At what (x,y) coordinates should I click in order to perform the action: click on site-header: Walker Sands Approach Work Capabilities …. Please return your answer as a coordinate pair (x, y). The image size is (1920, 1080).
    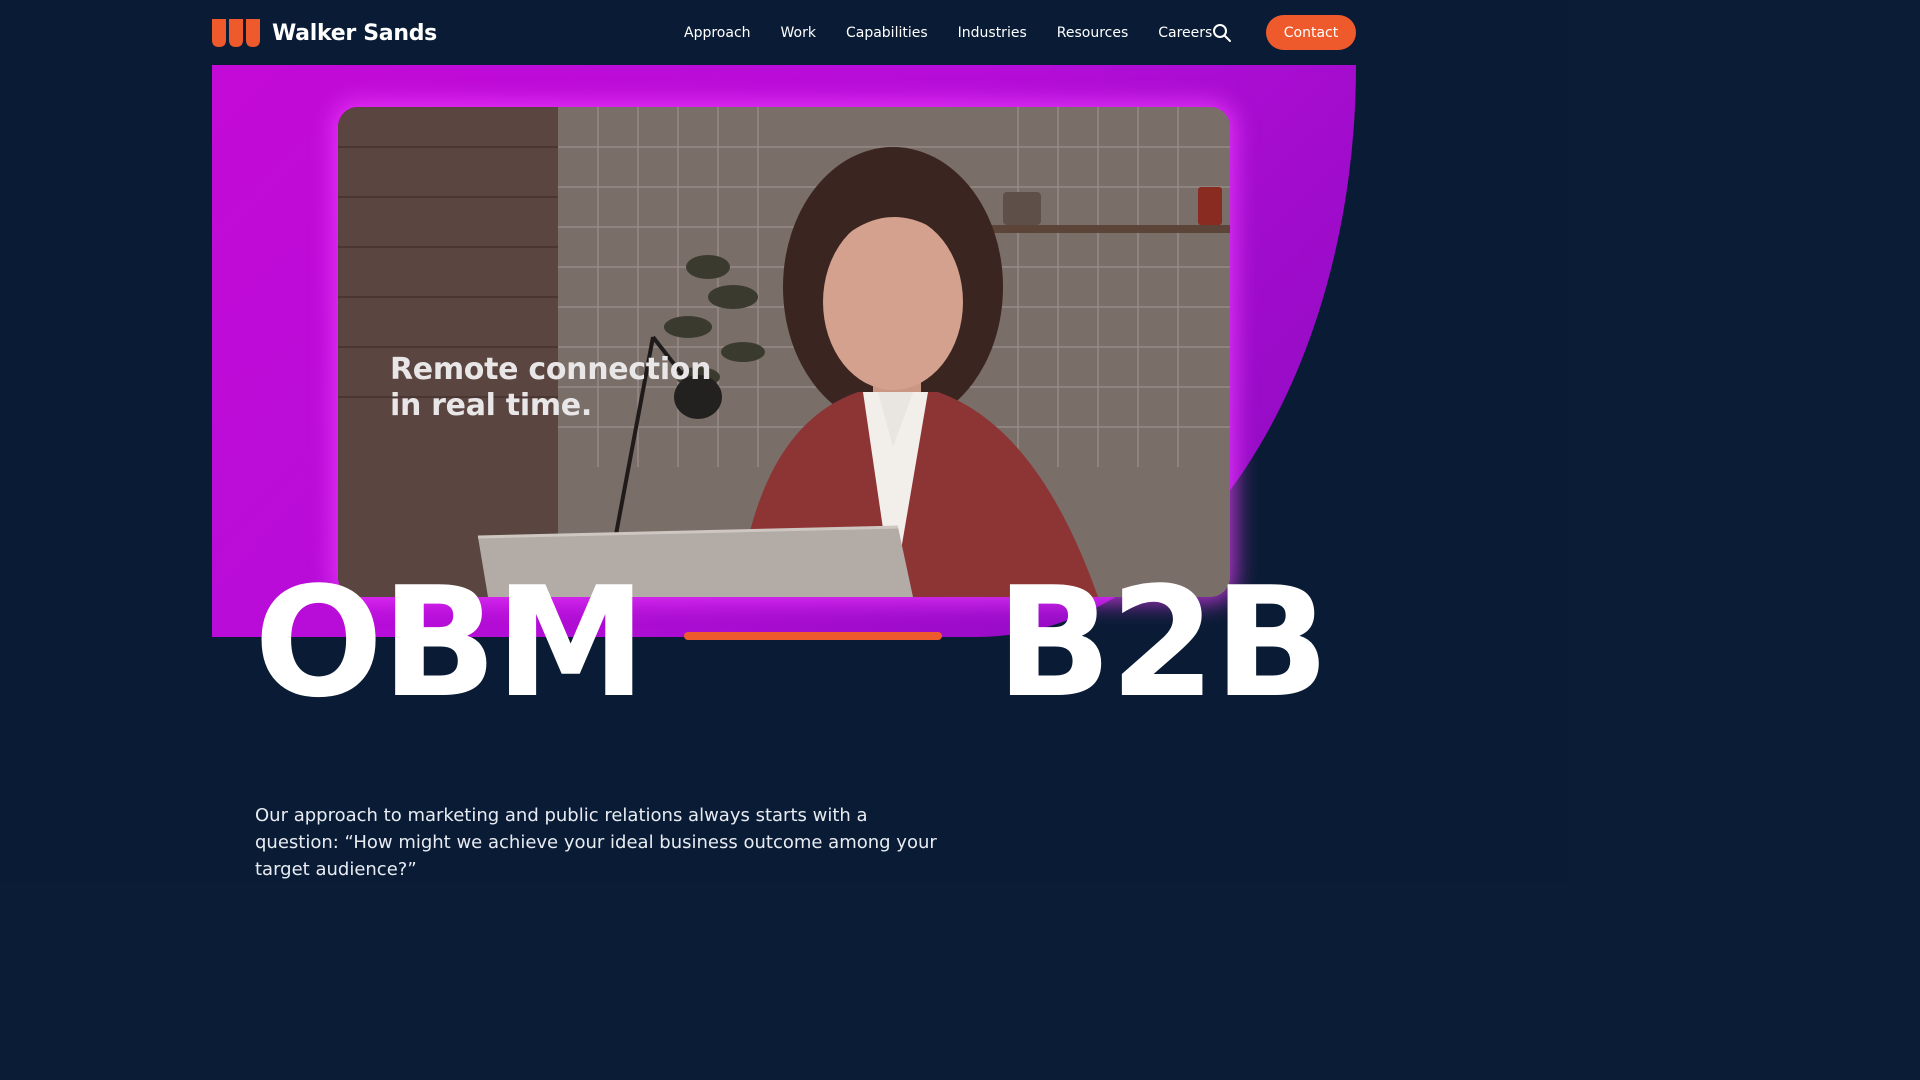
    Looking at the image, I should click on (784, 33).